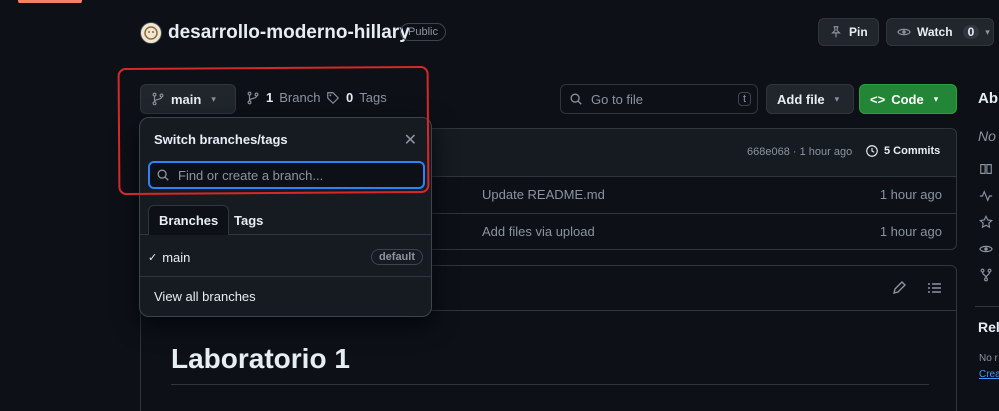  I want to click on branch-count: 1, so click(270, 97).